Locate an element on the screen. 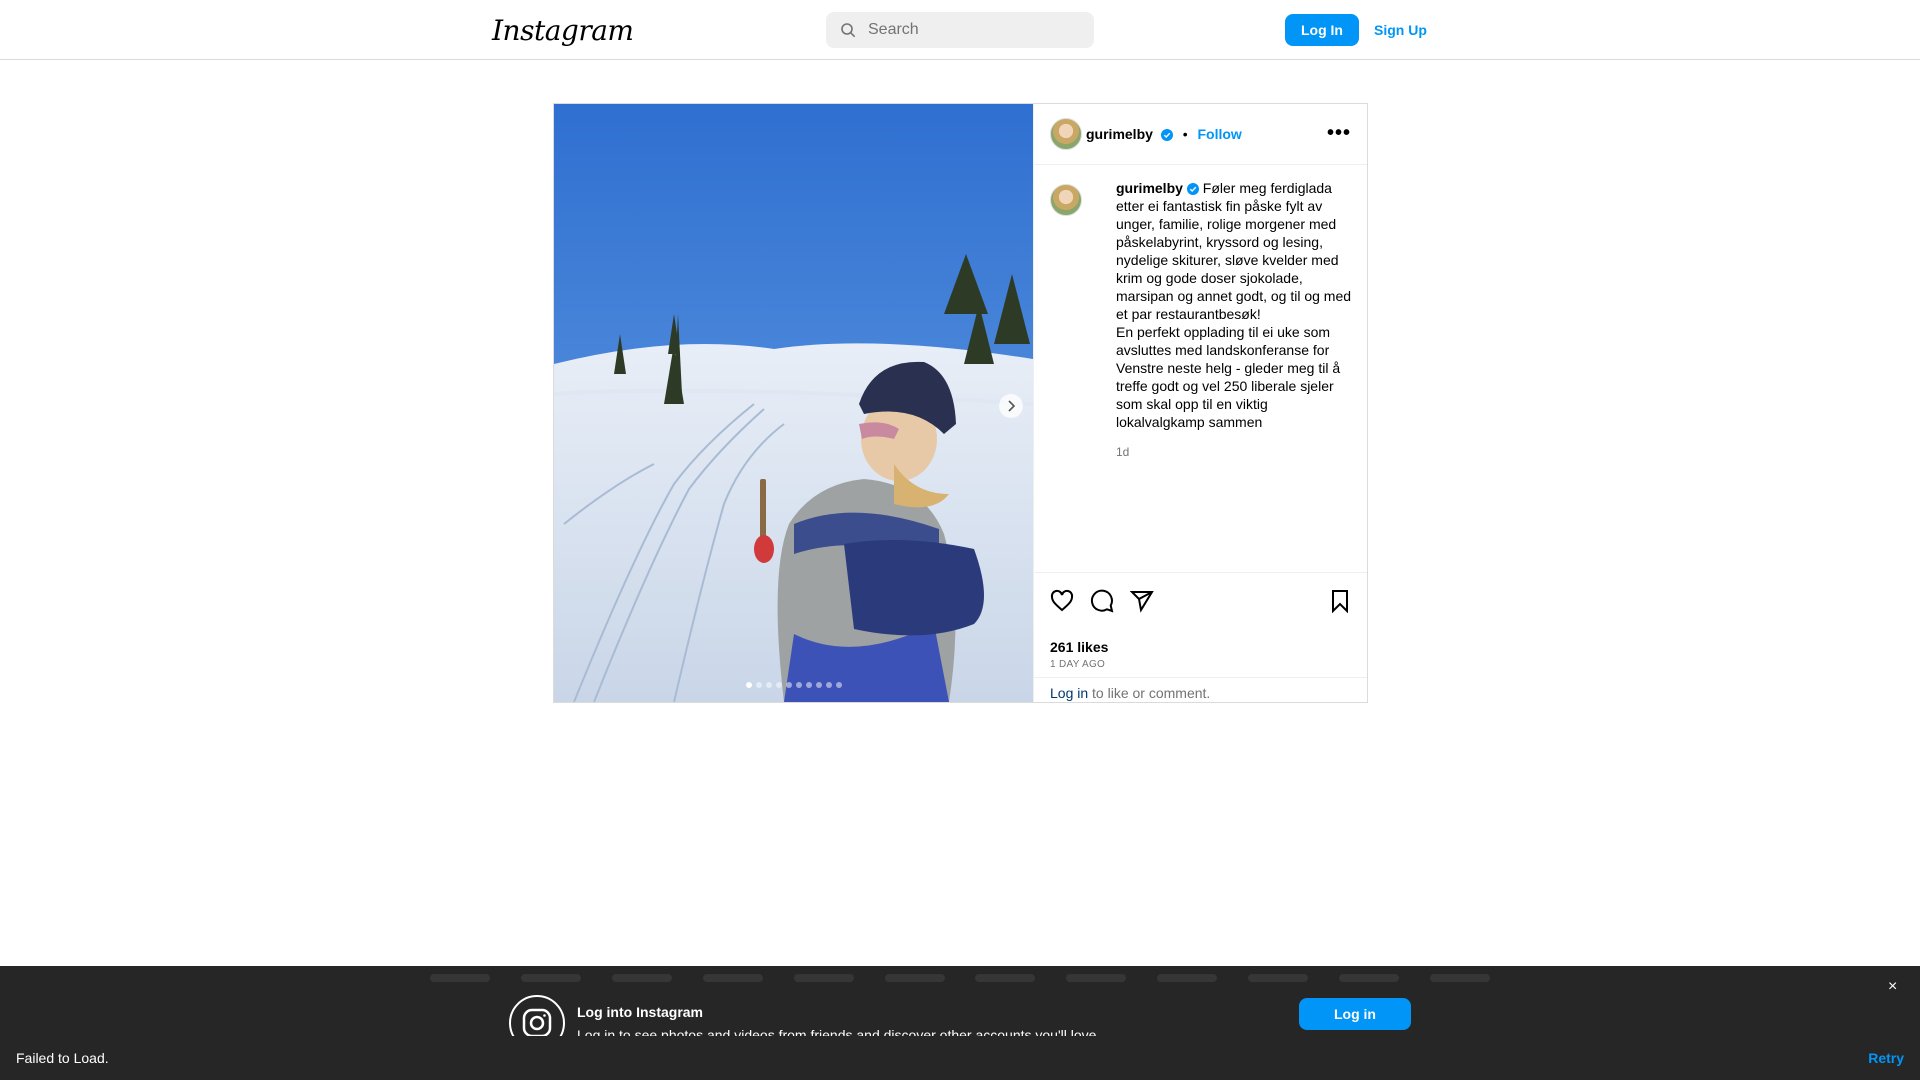 This screenshot has height=1080, width=1920. photo-skier-in-snow is located at coordinates (793, 403).